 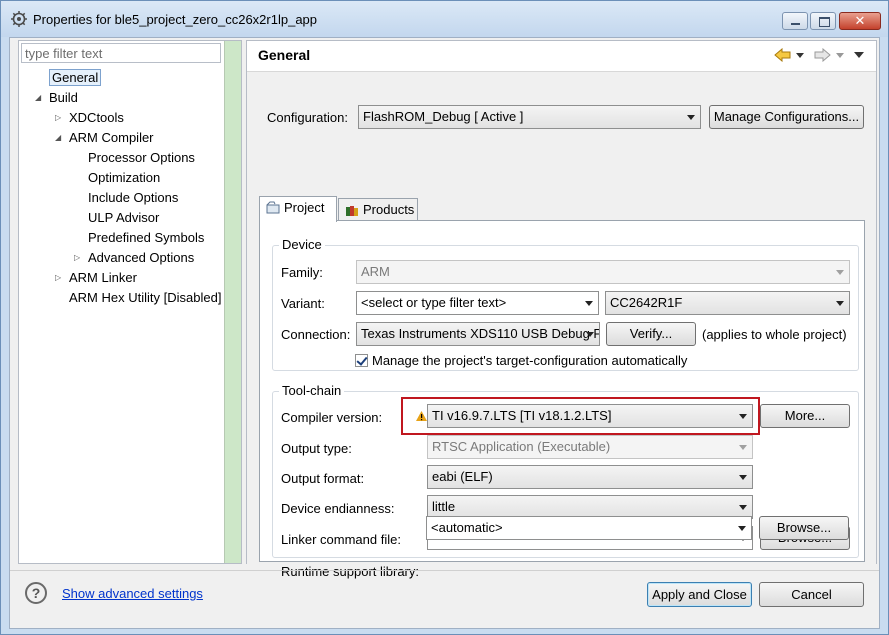 I want to click on tree-item: Optimization, so click(x=124, y=178).